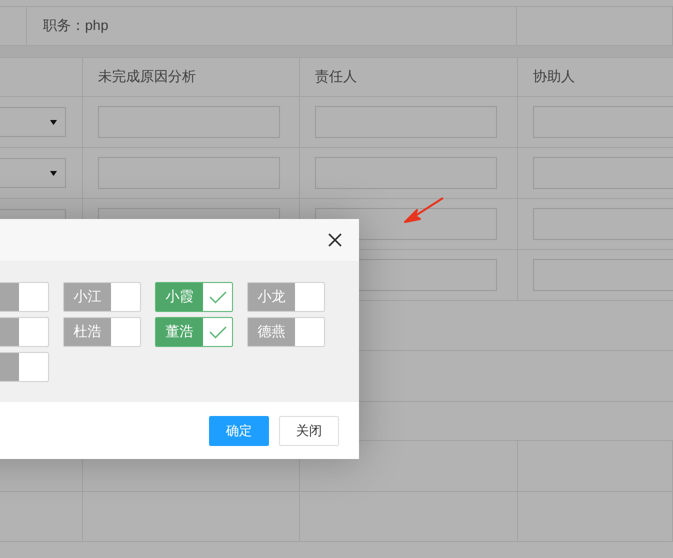  Describe the element at coordinates (239, 431) in the screenshot. I see `confirm-button: 确定` at that location.